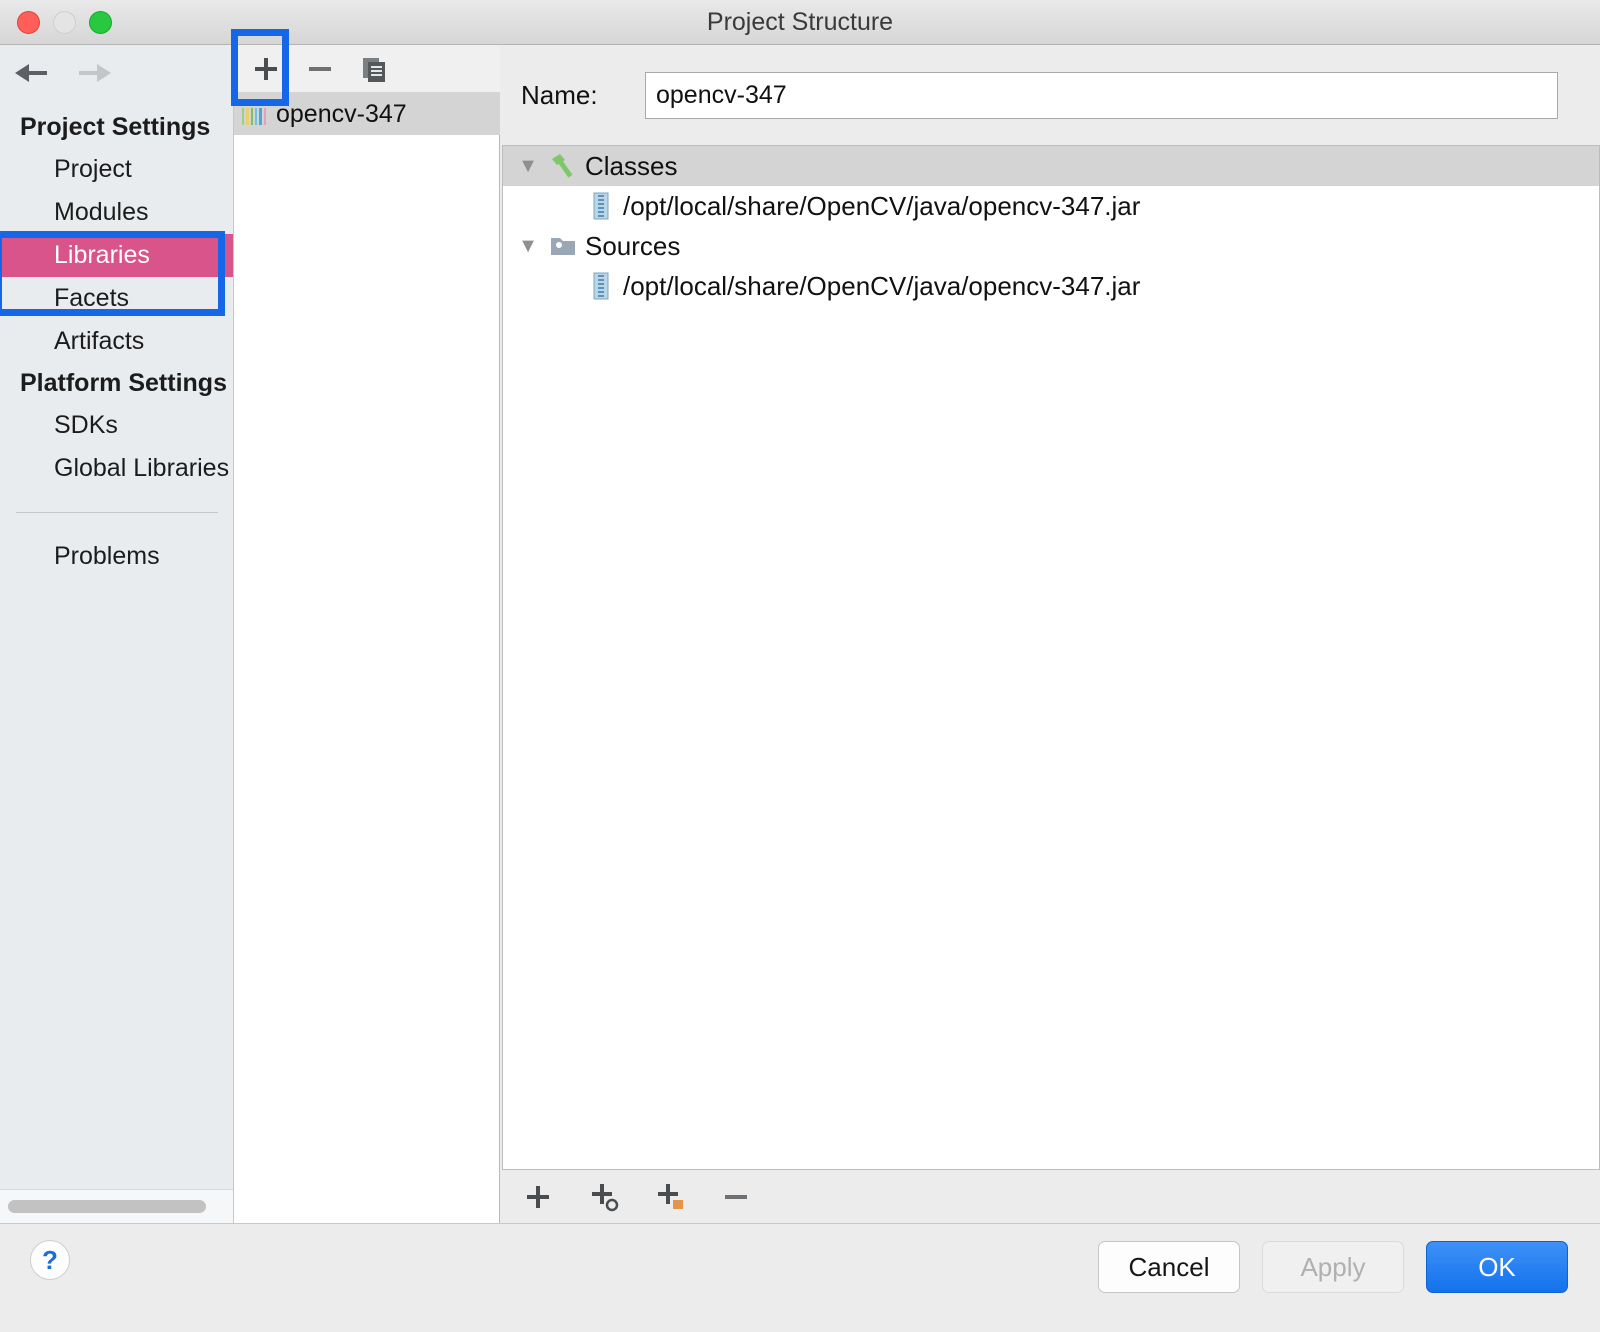 This screenshot has height=1332, width=1600. What do you see at coordinates (320, 69) in the screenshot?
I see `remove-library-button` at bounding box center [320, 69].